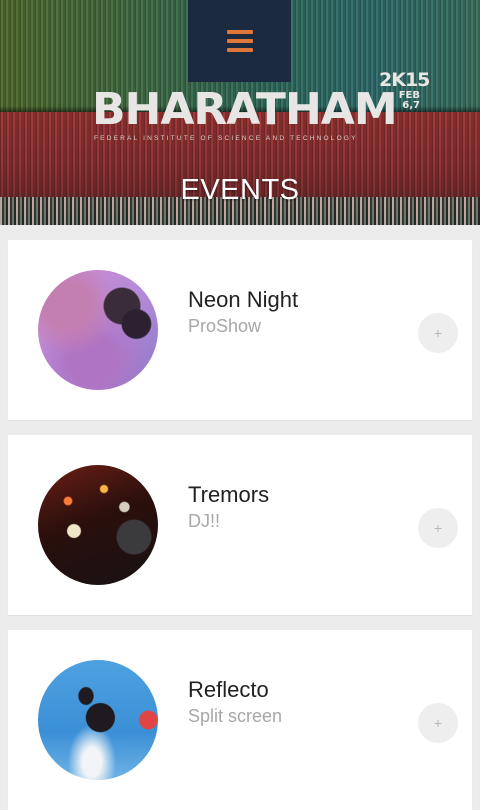 The width and height of the screenshot is (480, 810). I want to click on logo-name: BHARATHAM, so click(245, 109).